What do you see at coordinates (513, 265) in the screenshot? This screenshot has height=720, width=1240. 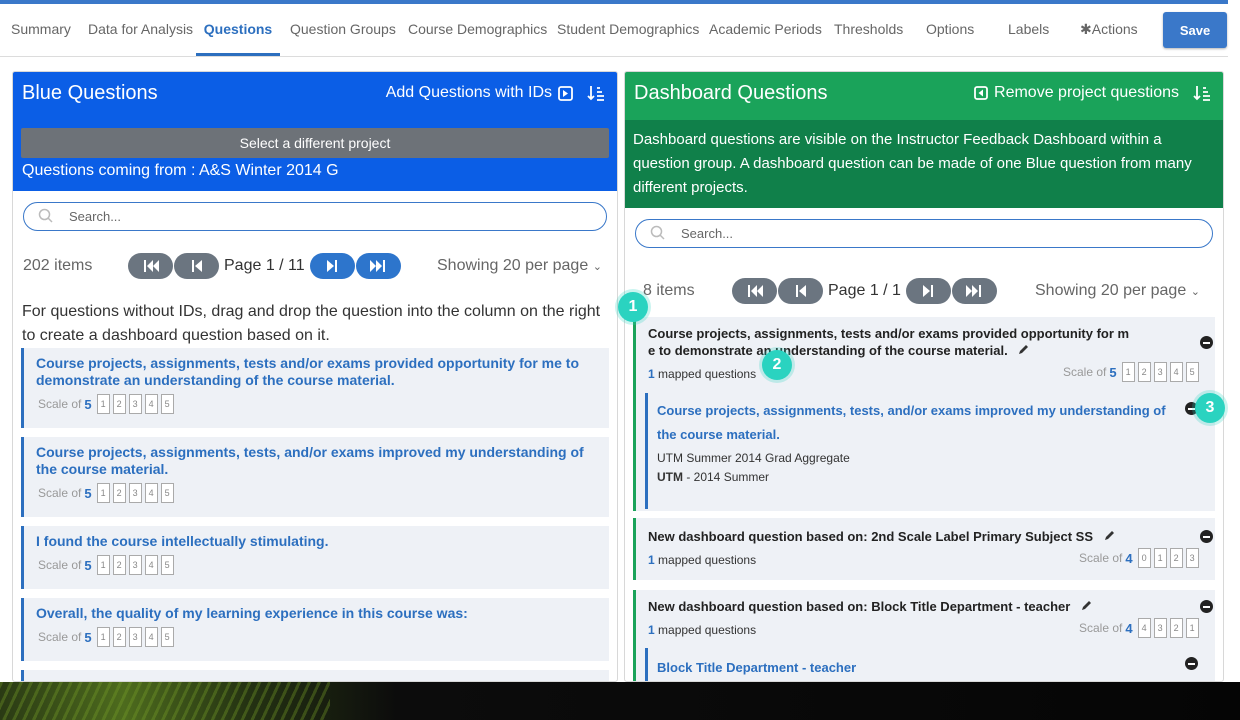 I see `per-page-label: Showing 20 per page` at bounding box center [513, 265].